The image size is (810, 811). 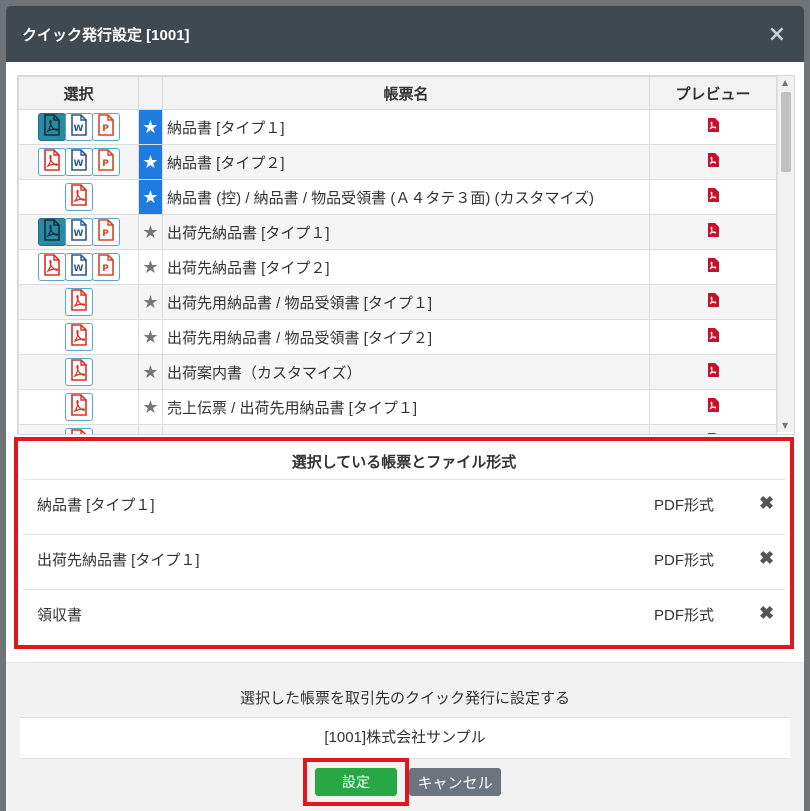 What do you see at coordinates (406, 372) in the screenshot?
I see `document-name: 出荷案内書（カスタマイズ）` at bounding box center [406, 372].